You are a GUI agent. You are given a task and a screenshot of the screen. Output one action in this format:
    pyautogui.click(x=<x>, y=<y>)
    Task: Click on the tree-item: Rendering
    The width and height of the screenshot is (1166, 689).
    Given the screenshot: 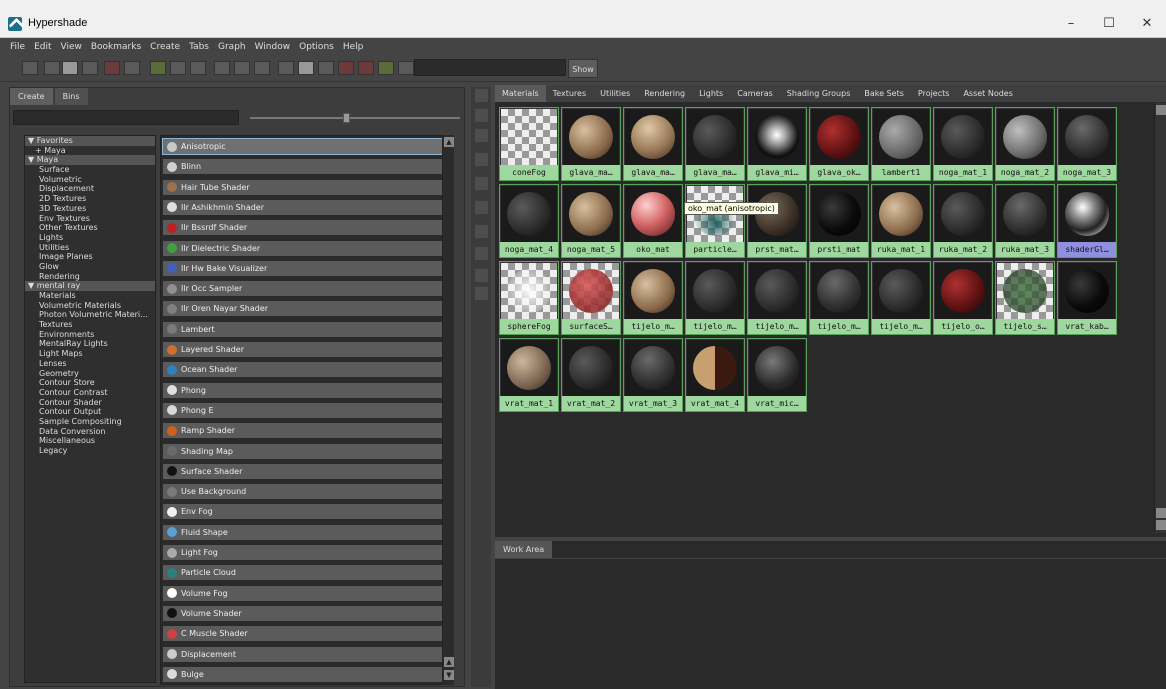 What is the action you would take?
    pyautogui.click(x=90, y=277)
    